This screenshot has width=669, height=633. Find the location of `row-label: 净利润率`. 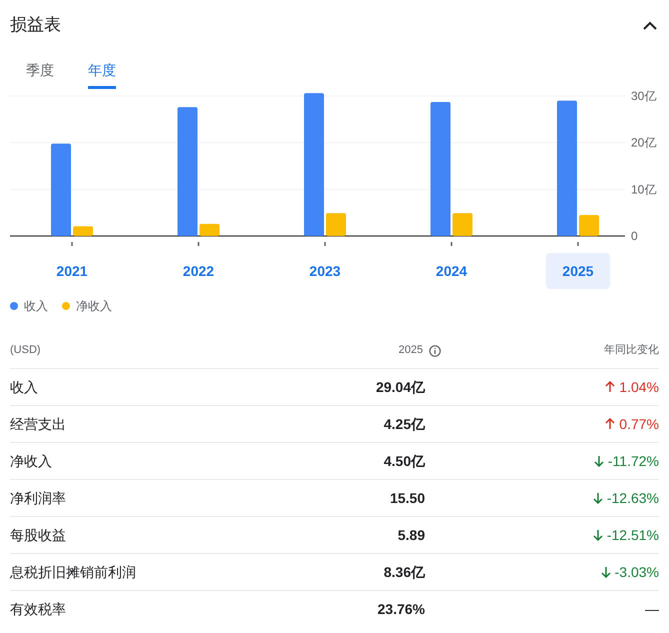

row-label: 净利润率 is located at coordinates (38, 498).